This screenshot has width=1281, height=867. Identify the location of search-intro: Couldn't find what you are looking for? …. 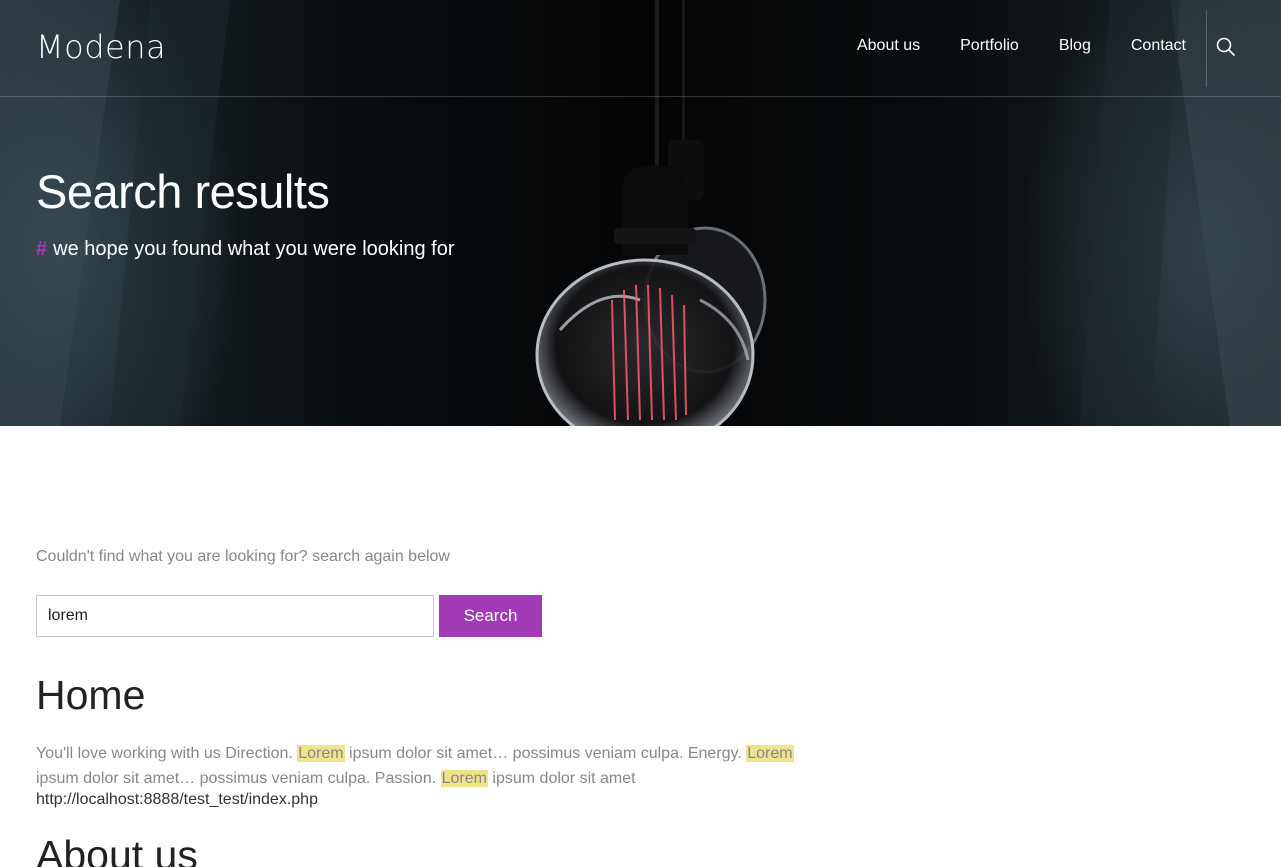
(243, 556).